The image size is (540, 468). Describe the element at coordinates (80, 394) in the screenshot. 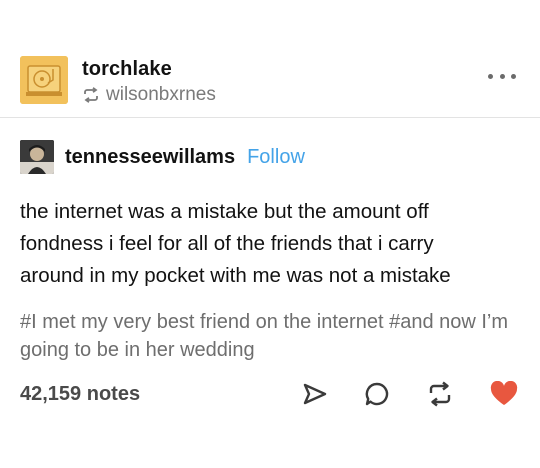

I see `notes-count: 42,159 notes` at that location.